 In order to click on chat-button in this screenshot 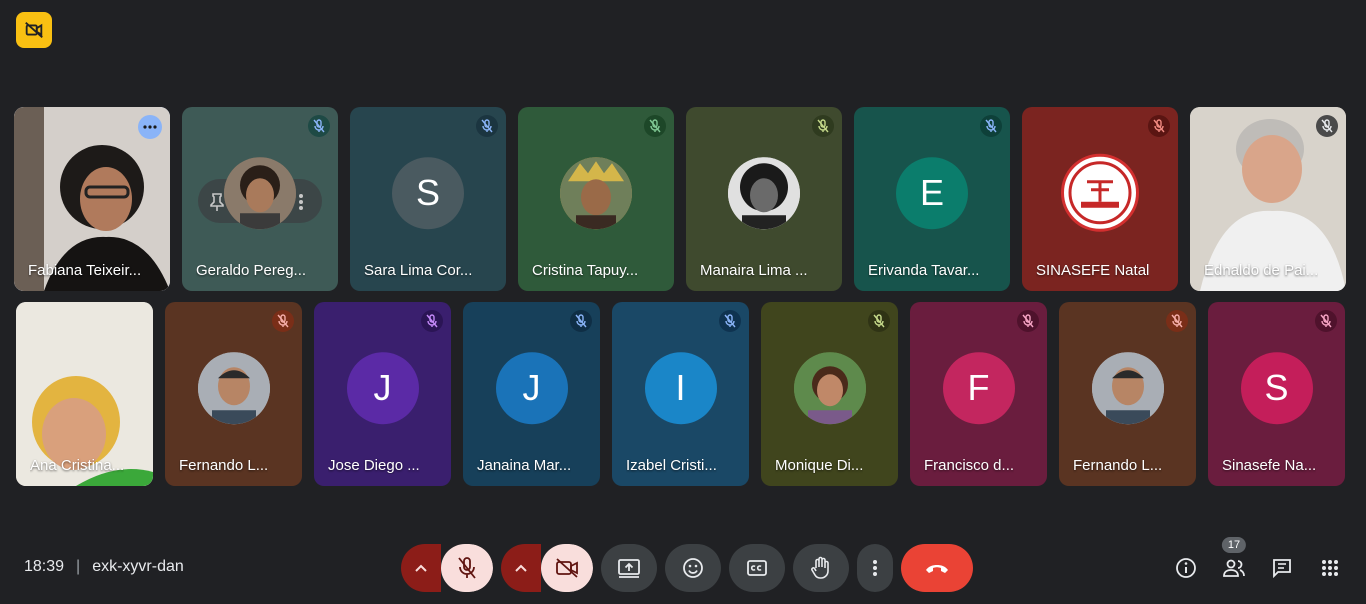, I will do `click(1282, 568)`.